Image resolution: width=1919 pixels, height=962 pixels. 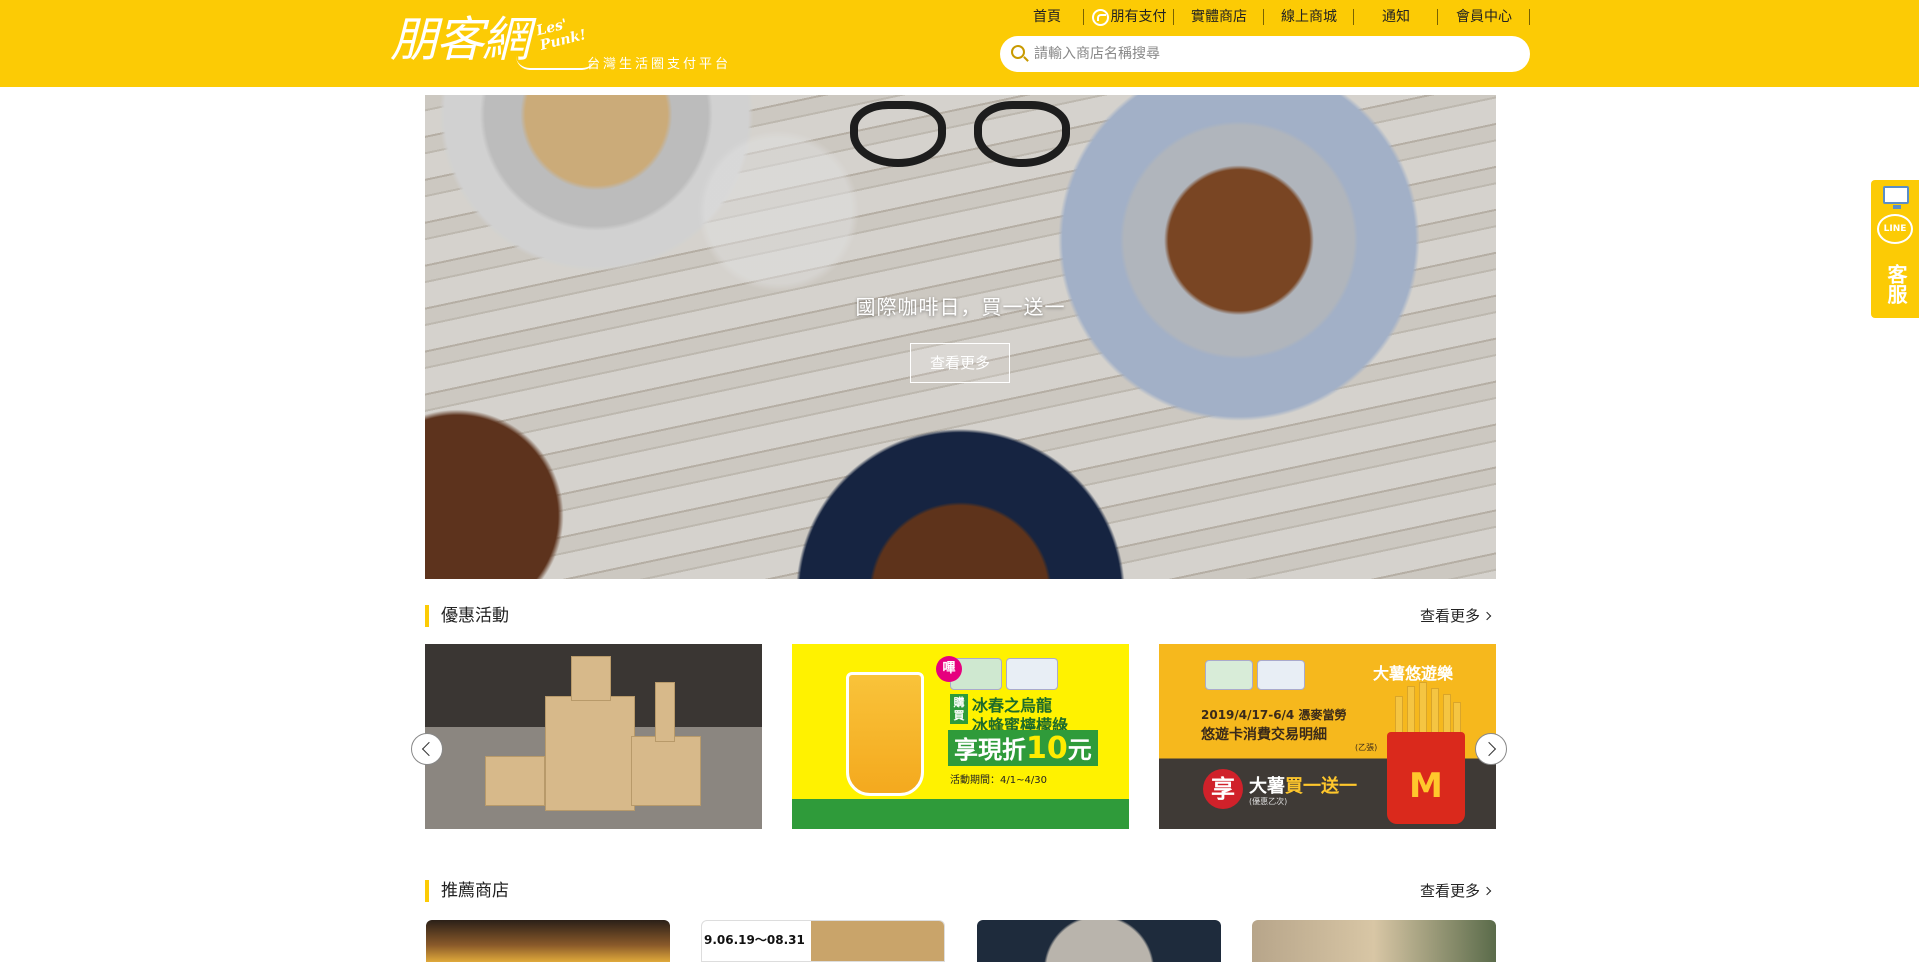 What do you see at coordinates (561, 35) in the screenshot?
I see `logo-script: Les' Punk!` at bounding box center [561, 35].